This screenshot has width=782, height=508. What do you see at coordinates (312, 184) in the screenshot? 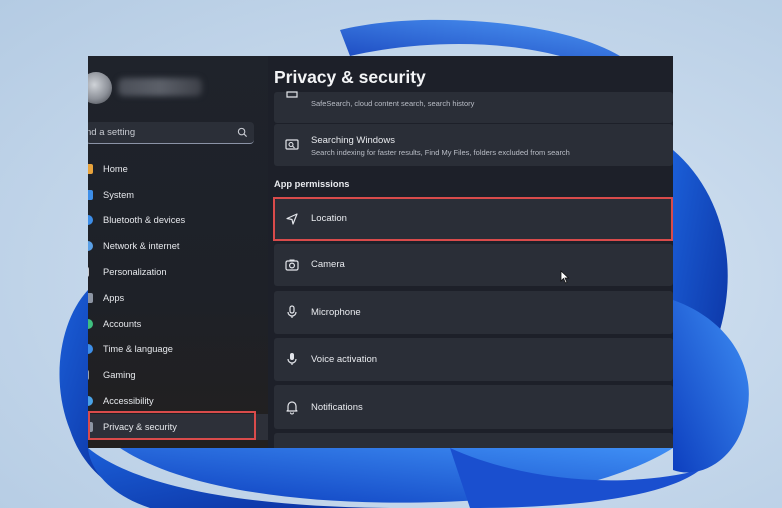
I see `section-header-app-permissions: App permissions` at bounding box center [312, 184].